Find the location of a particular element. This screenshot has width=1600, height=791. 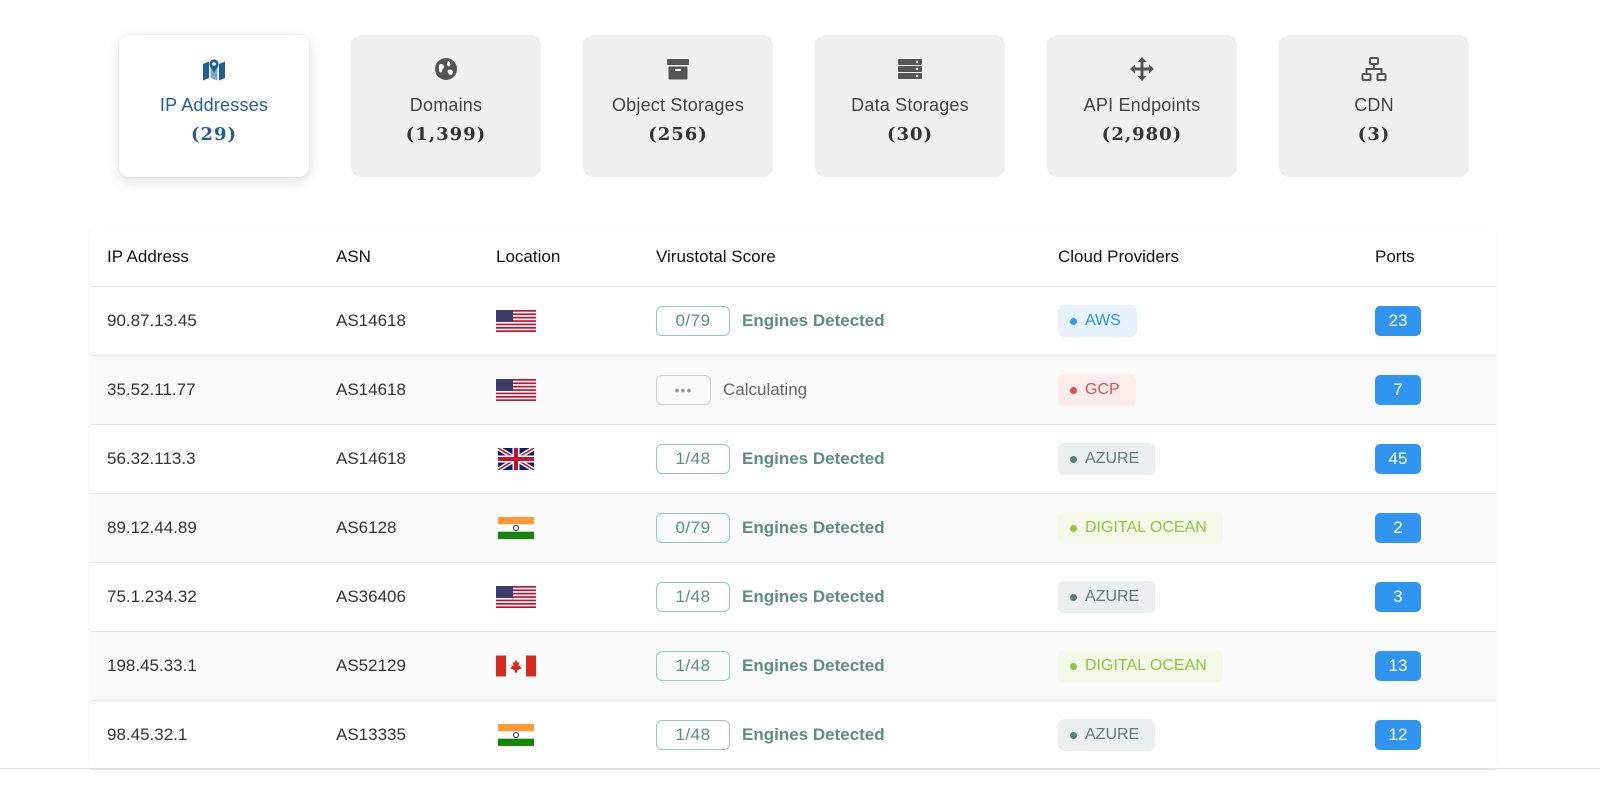

ip-address-text: 75.1.234.32 is located at coordinates (152, 596).